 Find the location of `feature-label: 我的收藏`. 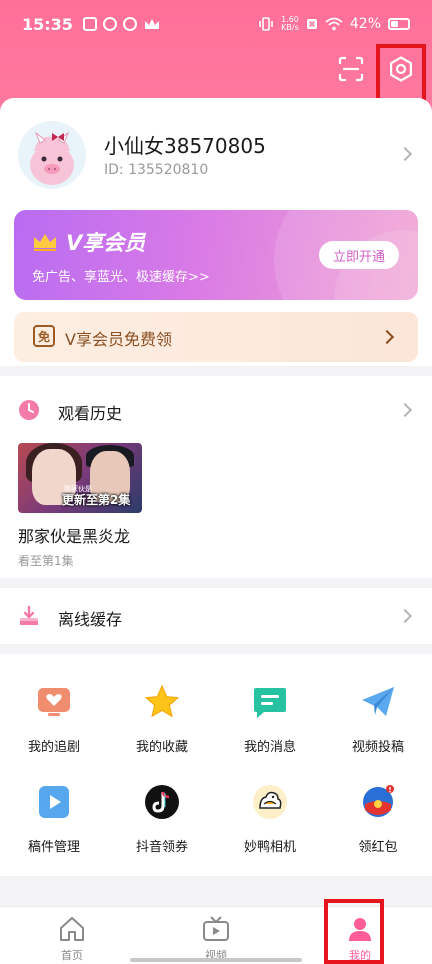

feature-label: 我的收藏 is located at coordinates (161, 747).